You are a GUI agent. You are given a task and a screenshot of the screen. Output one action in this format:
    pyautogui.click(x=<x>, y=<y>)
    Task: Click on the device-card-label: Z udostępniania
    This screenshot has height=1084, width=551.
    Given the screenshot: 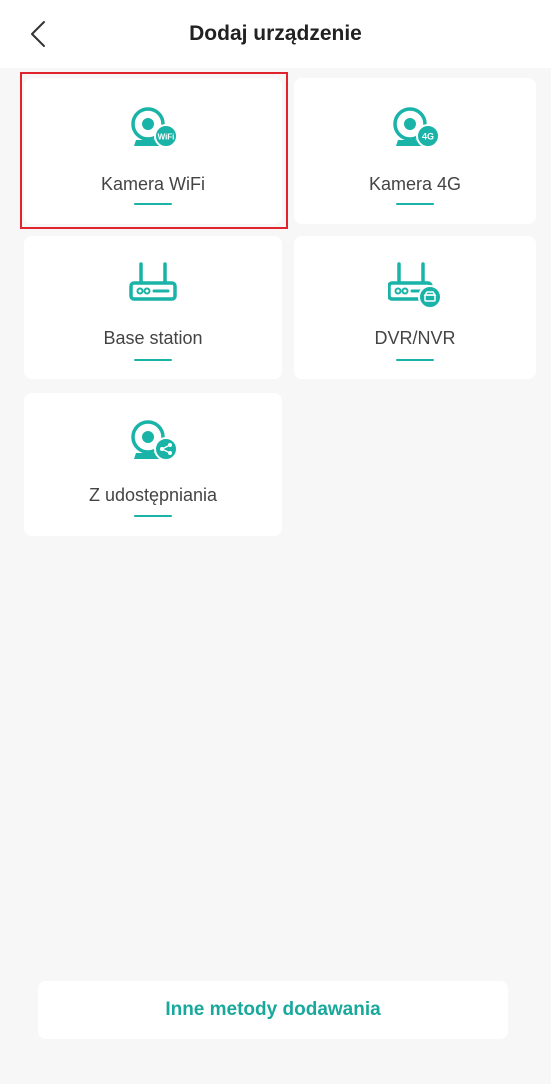 What is the action you would take?
    pyautogui.click(x=153, y=495)
    